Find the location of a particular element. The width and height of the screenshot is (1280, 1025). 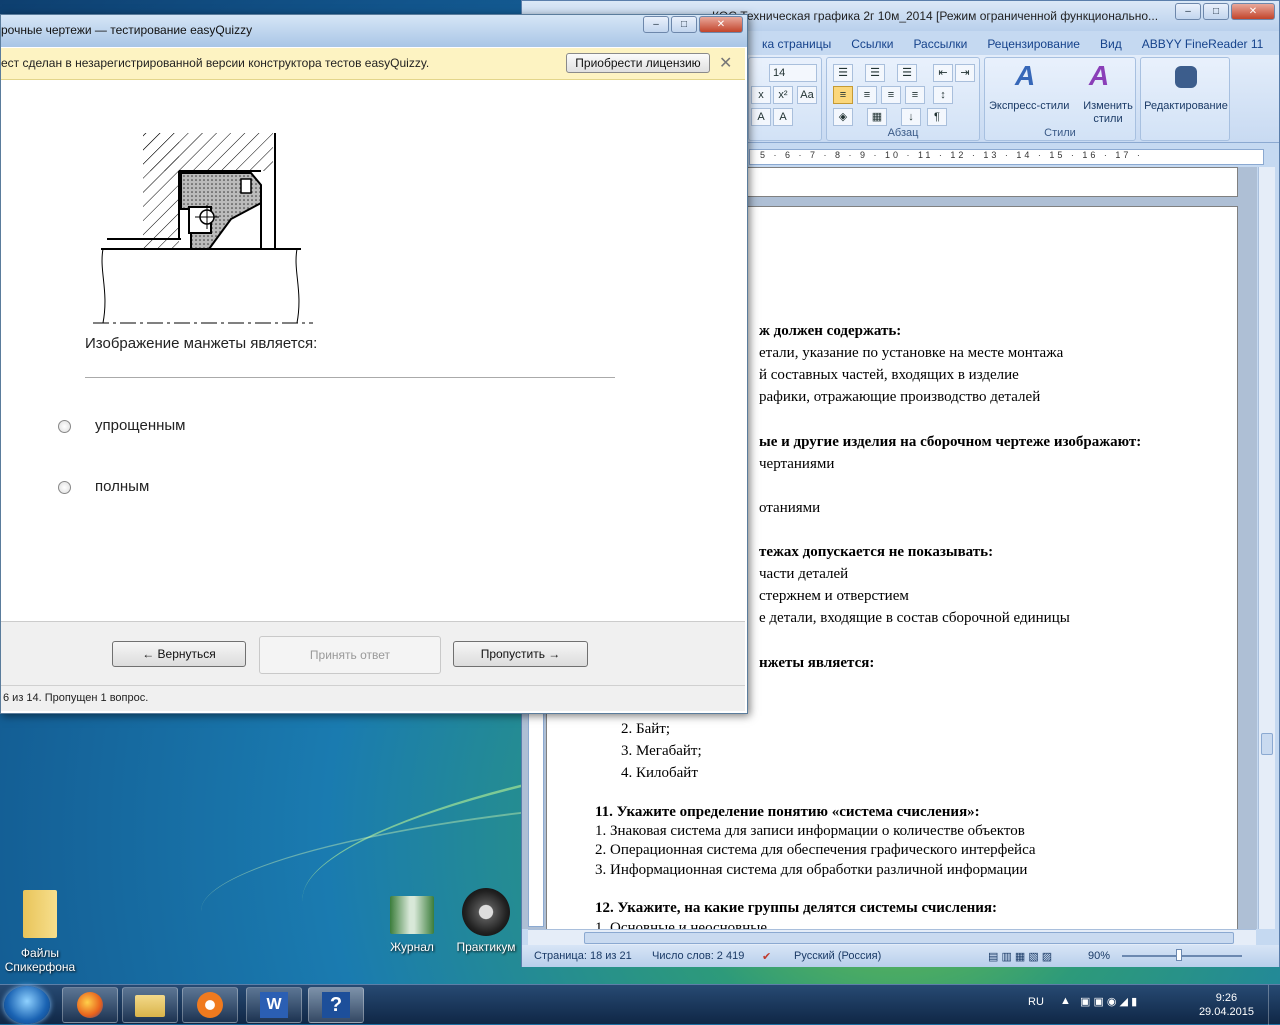

taskbar-media is located at coordinates (210, 1005).